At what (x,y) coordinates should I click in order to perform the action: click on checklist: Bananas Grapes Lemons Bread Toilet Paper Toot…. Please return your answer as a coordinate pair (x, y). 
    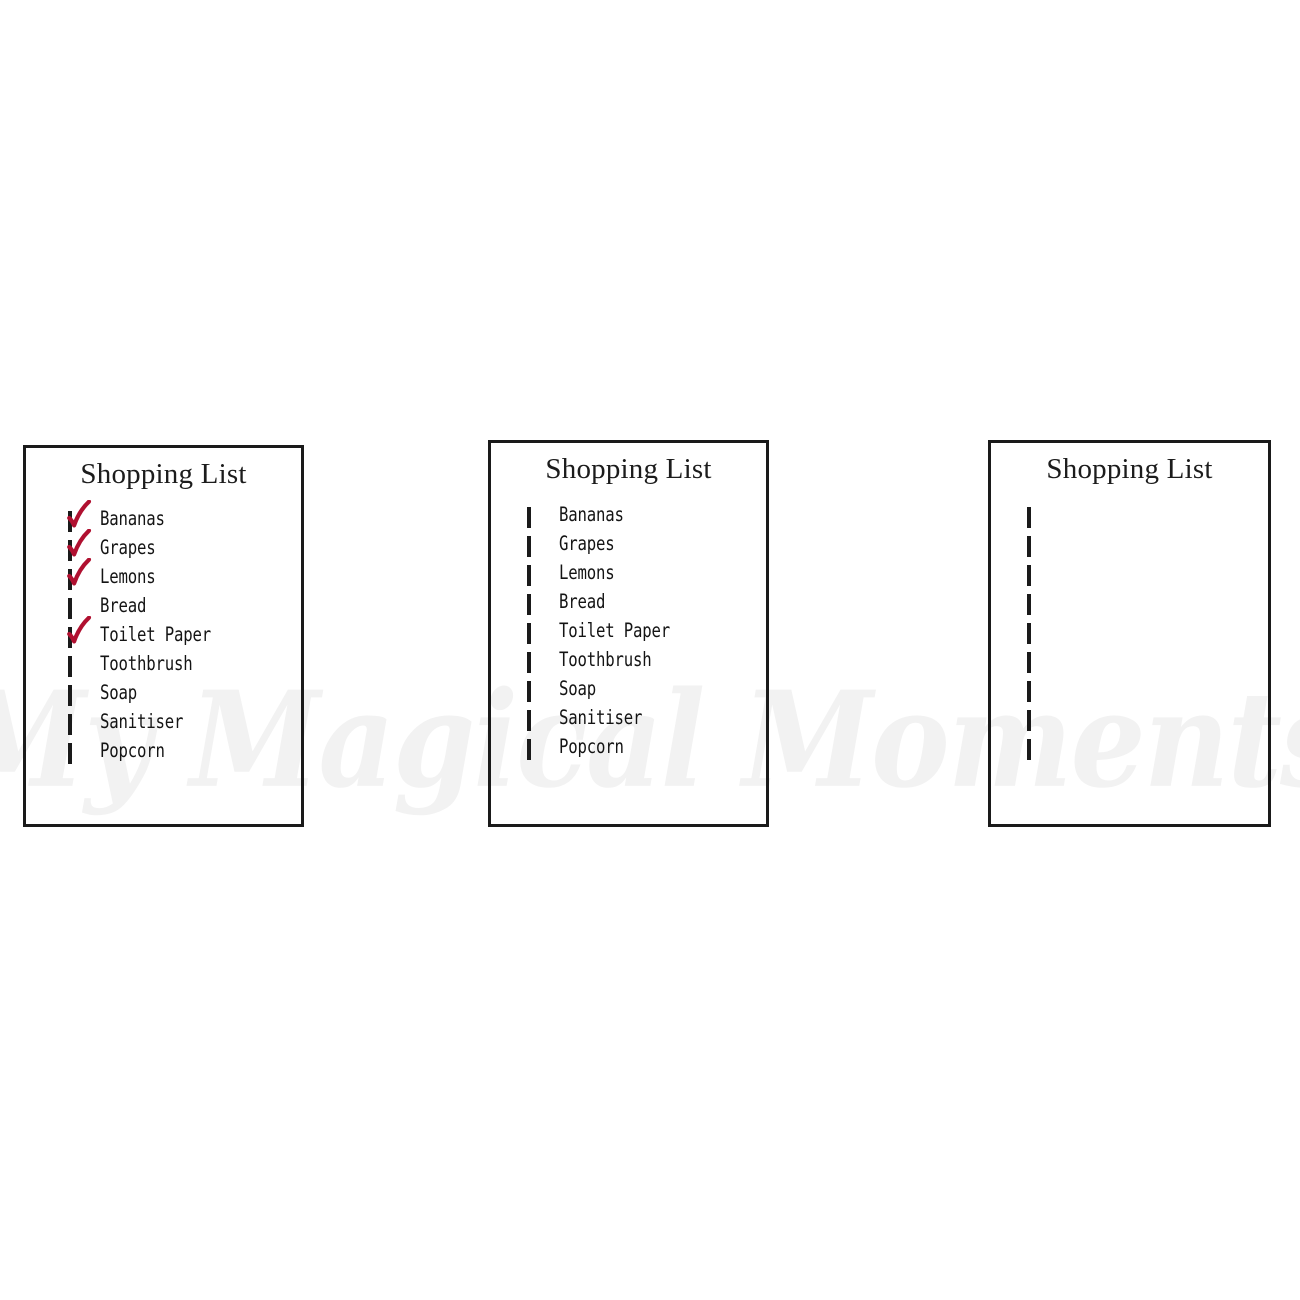
    Looking at the image, I should click on (646, 631).